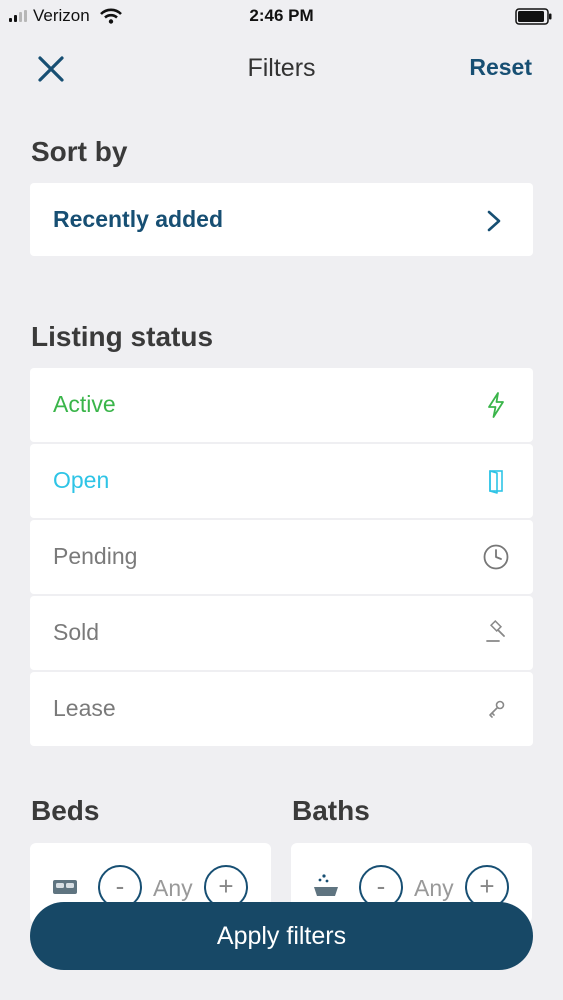  What do you see at coordinates (138, 219) in the screenshot?
I see `sort-by-value: Recently added` at bounding box center [138, 219].